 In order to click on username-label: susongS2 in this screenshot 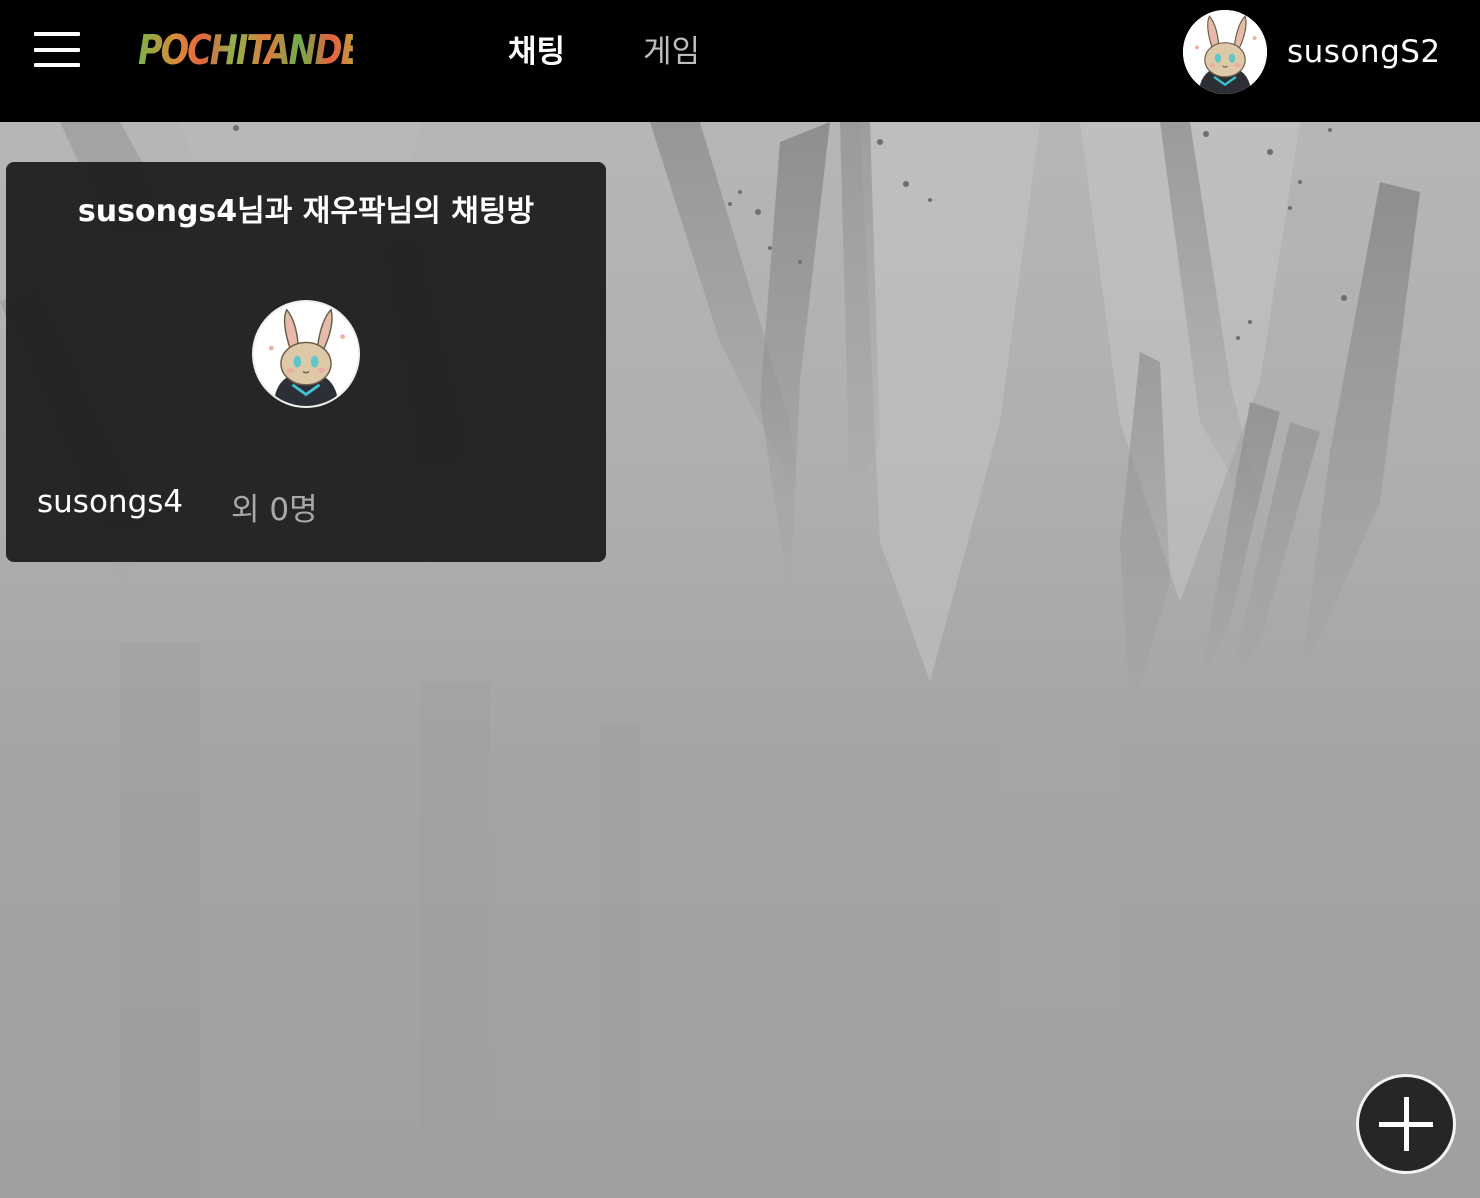, I will do `click(1364, 52)`.